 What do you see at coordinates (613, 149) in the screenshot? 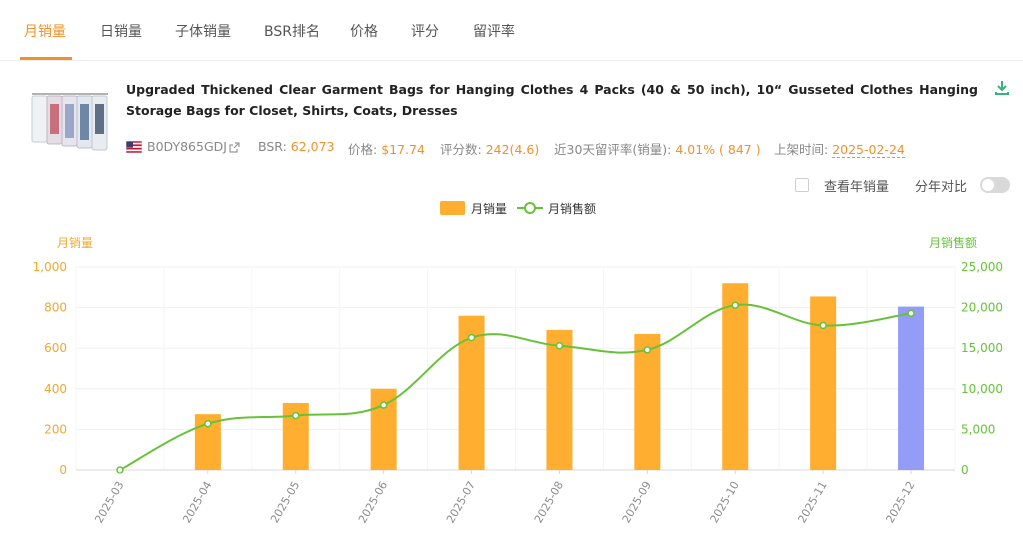
I see `review-rate-label: 近30天留评率(销量):` at bounding box center [613, 149].